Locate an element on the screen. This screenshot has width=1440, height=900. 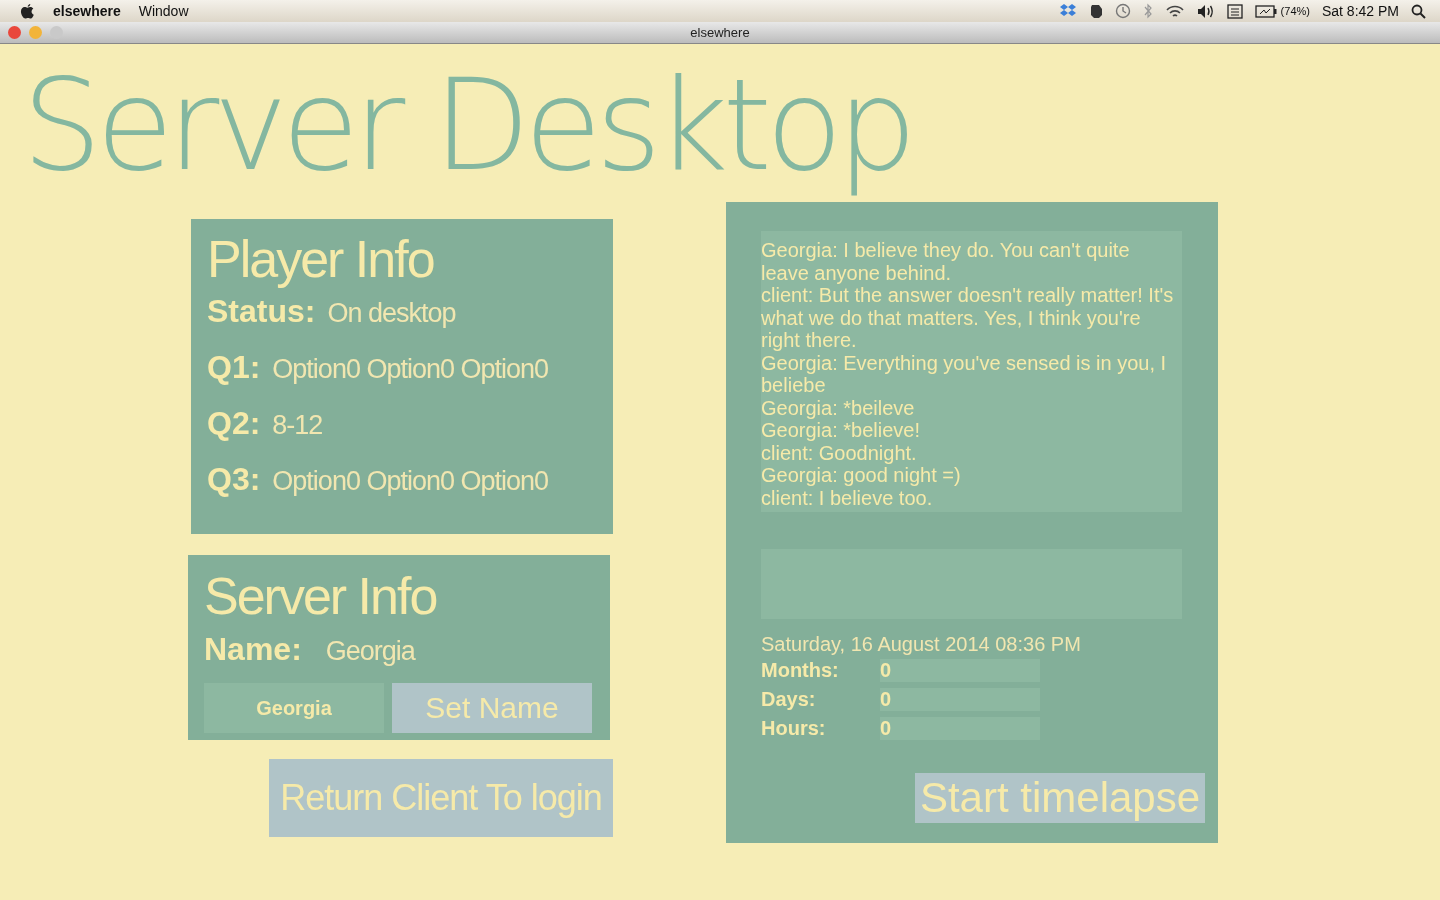
panel-title: Player Info is located at coordinates (321, 259).